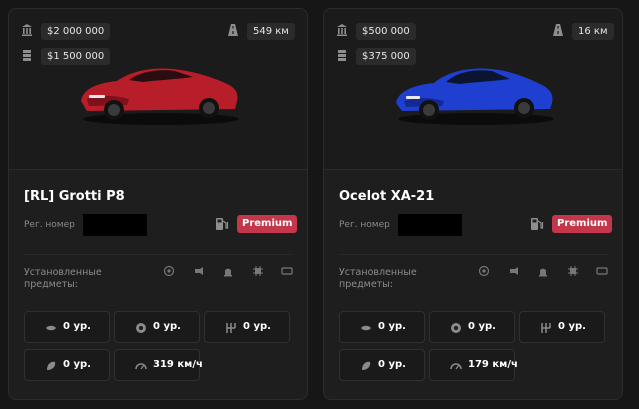  I want to click on vehicle-name: [RL] Grotti P8, so click(74, 196).